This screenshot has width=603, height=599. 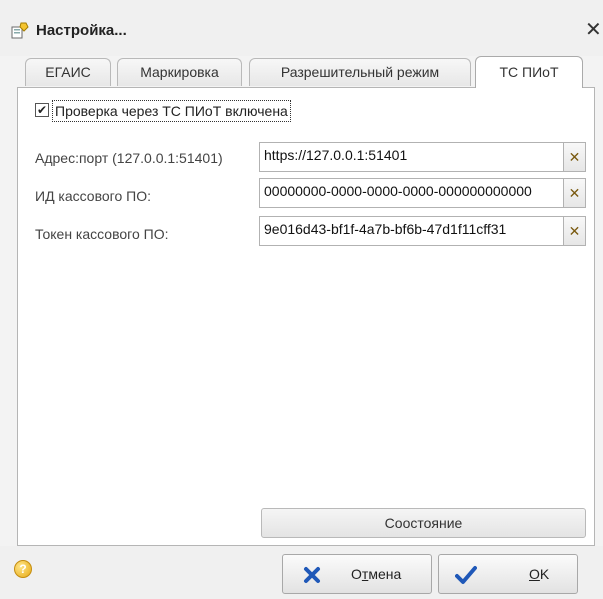 I want to click on tab-permit-mode: Разрешительный режим, so click(x=360, y=72).